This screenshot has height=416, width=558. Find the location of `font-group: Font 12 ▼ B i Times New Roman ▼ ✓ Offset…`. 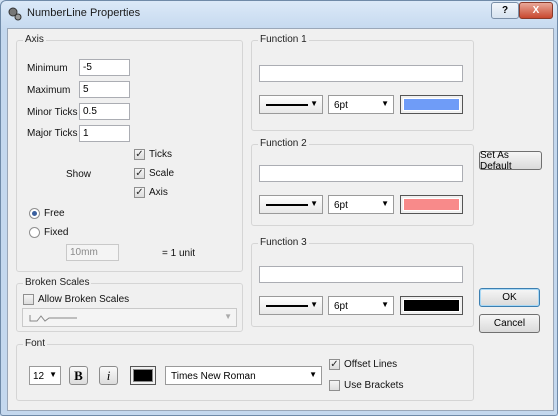

font-group: Font 12 ▼ B i Times New Roman ▼ ✓ Offset… is located at coordinates (245, 369).